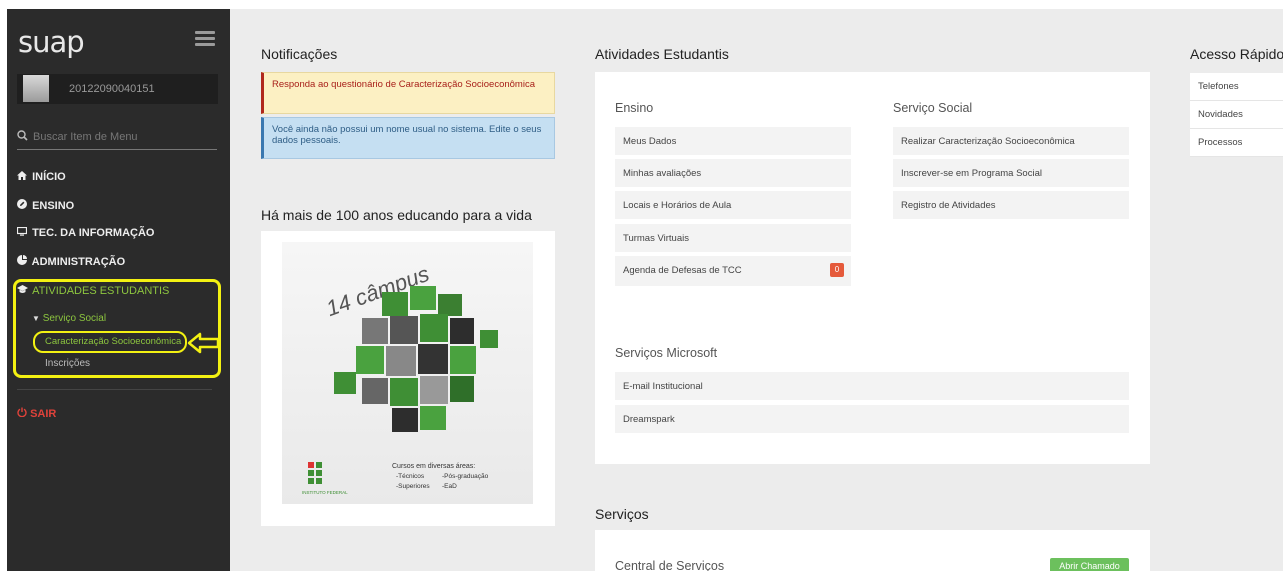 The image size is (1283, 571). I want to click on user-profile: 20122090040151, so click(117, 89).